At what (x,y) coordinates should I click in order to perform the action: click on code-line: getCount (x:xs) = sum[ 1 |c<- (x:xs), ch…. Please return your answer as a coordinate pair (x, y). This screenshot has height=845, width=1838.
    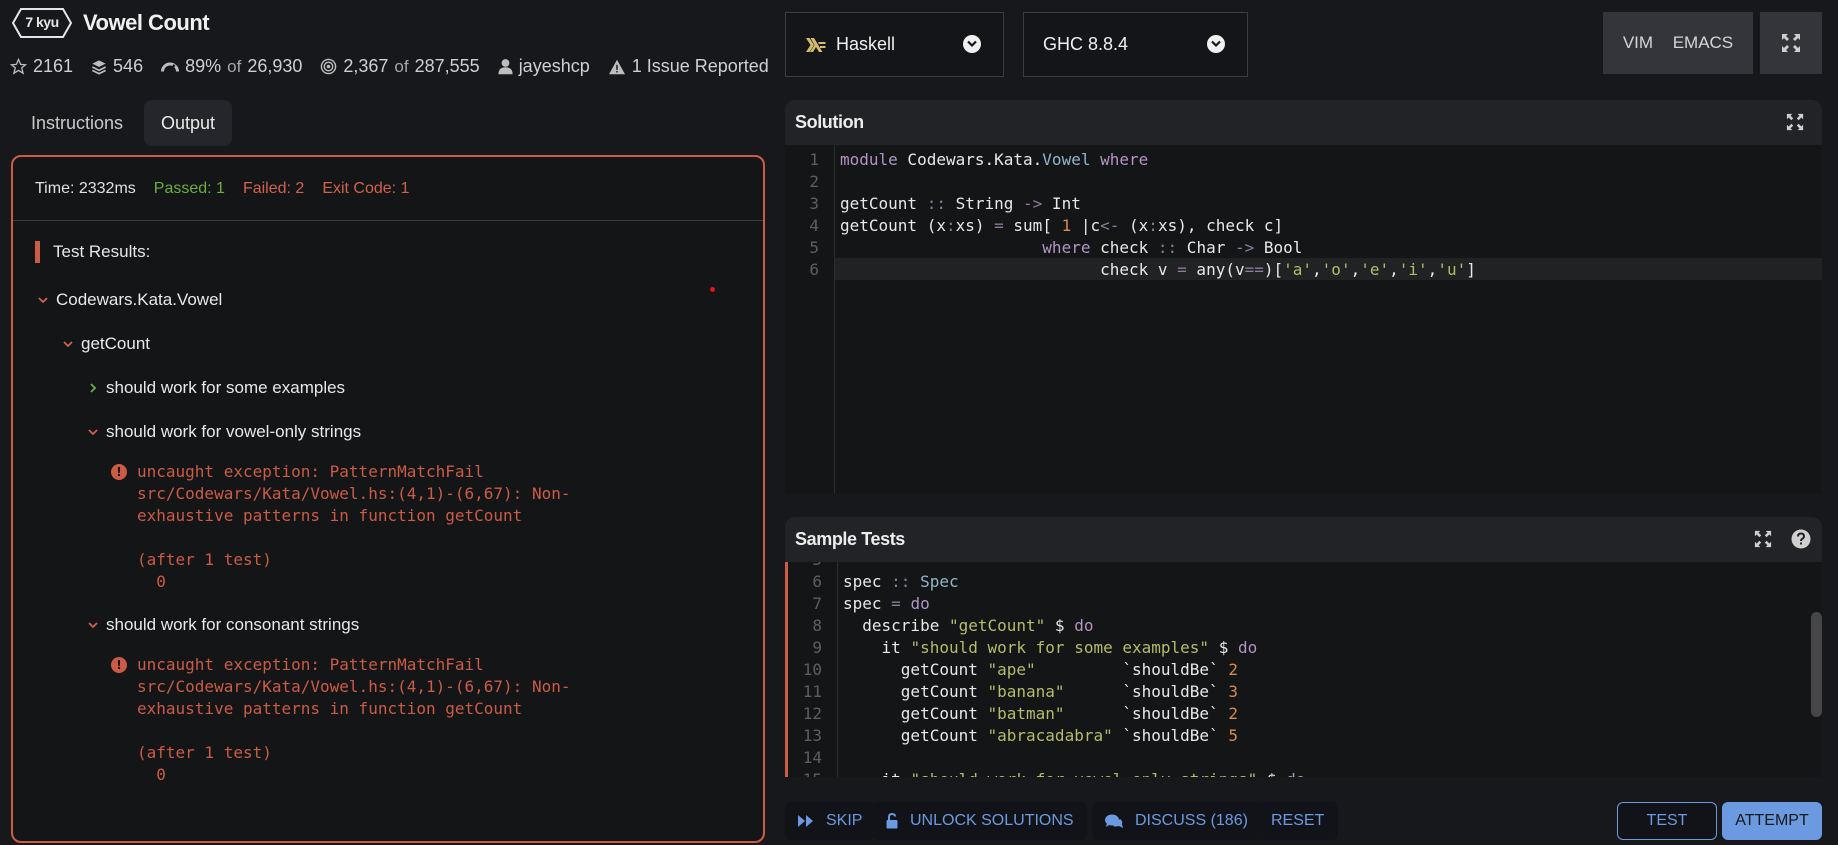
    Looking at the image, I should click on (1062, 225).